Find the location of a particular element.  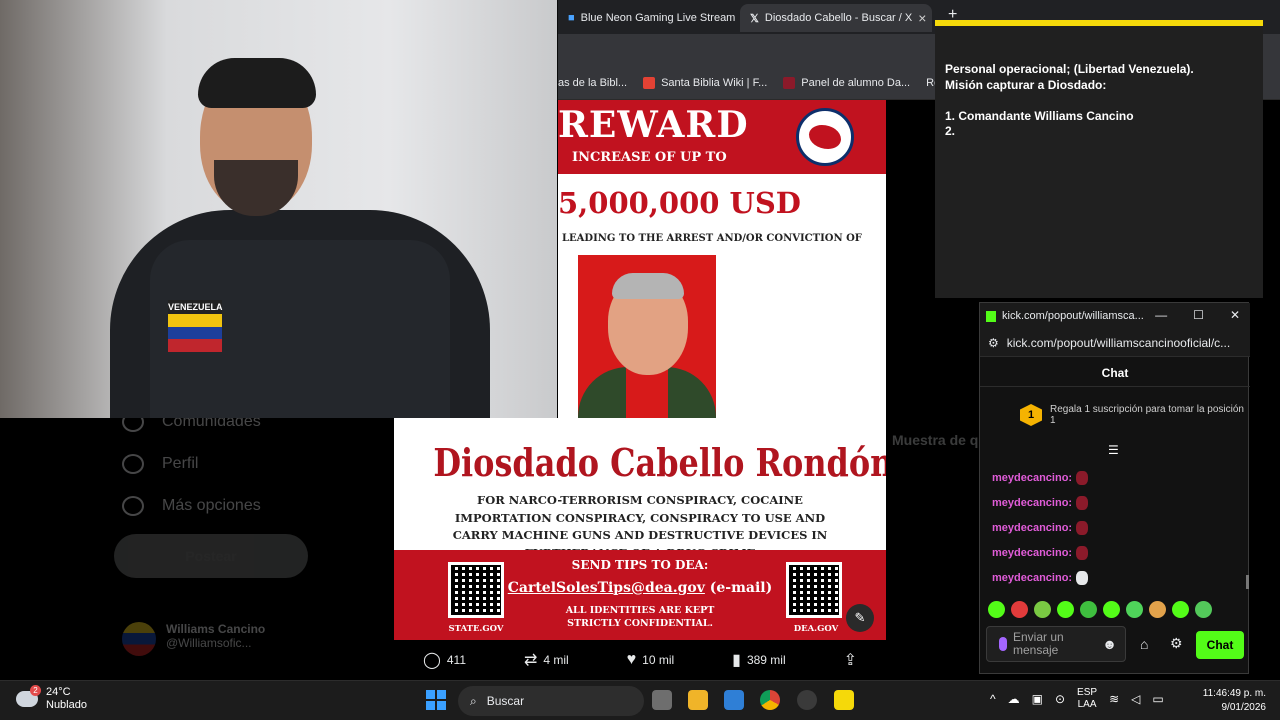

gear-icon: ⚙ is located at coordinates (1176, 643).